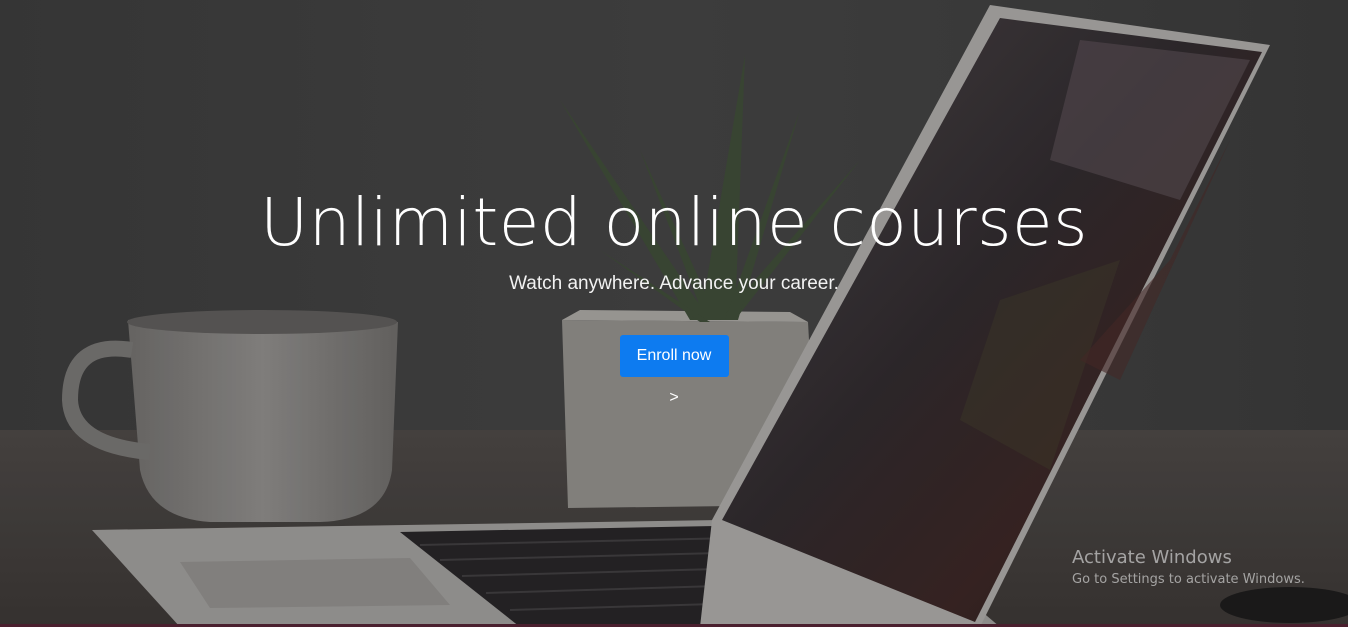 This screenshot has width=1348, height=627. I want to click on watermark-subtitle: Go to Settings to activate Windows., so click(1188, 579).